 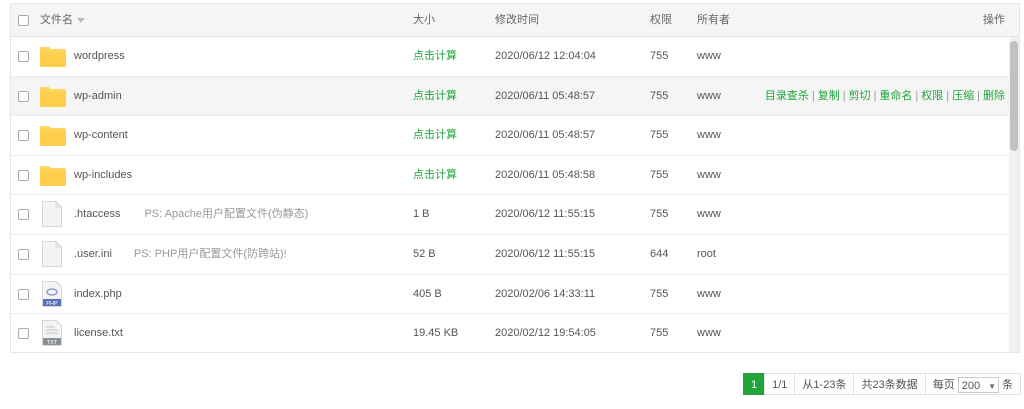 I want to click on file-size: 405 B, so click(x=427, y=293).